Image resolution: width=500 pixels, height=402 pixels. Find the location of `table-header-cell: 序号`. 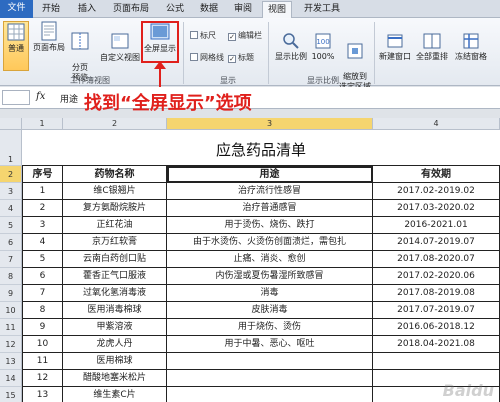

table-header-cell: 序号 is located at coordinates (42, 174).